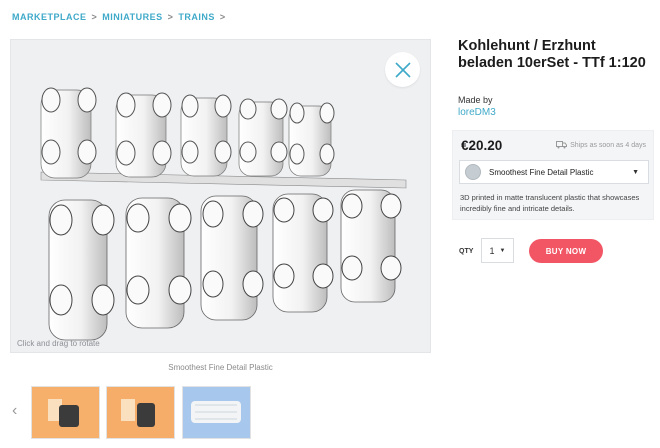  I want to click on thumbnail-strip: ‹, so click(215, 412).